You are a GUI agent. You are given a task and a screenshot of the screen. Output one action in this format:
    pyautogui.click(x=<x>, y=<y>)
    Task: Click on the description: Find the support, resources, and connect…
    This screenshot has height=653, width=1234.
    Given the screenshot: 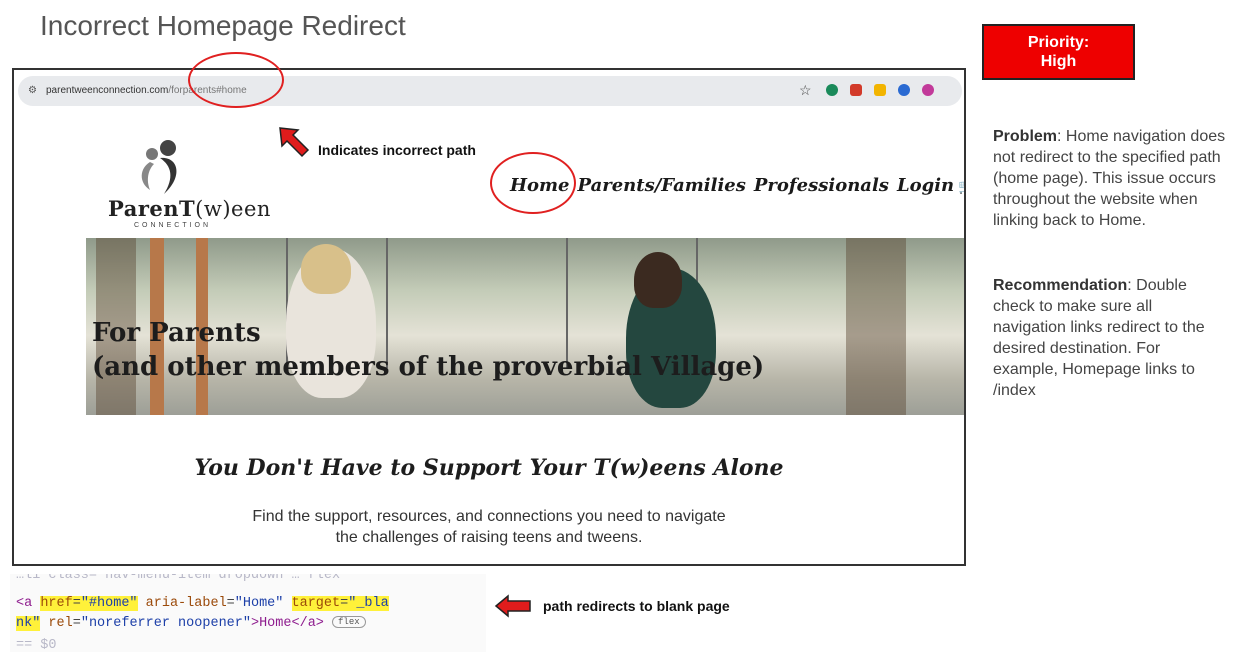 What is the action you would take?
    pyautogui.click(x=489, y=527)
    